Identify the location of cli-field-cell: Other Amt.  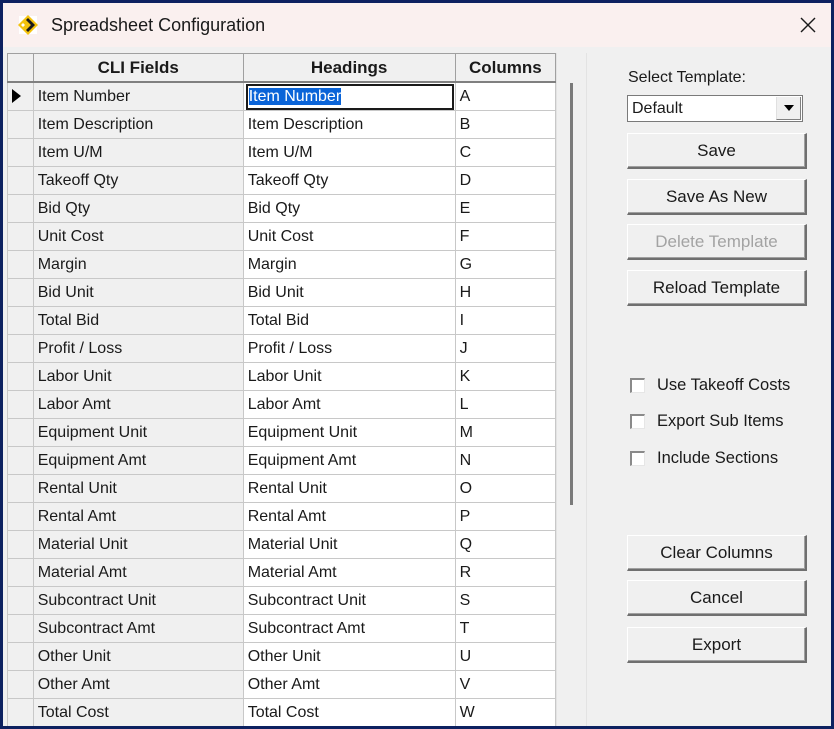
(138, 684).